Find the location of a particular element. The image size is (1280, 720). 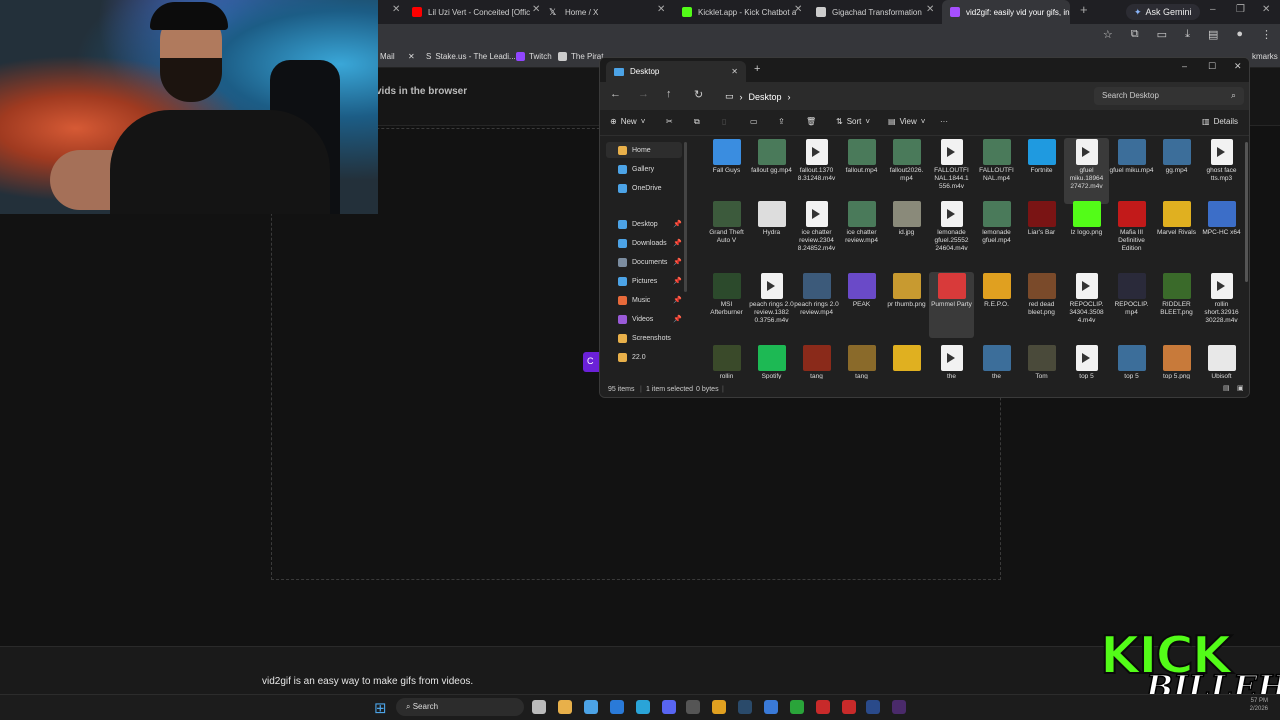

store-icon is located at coordinates (591, 707).